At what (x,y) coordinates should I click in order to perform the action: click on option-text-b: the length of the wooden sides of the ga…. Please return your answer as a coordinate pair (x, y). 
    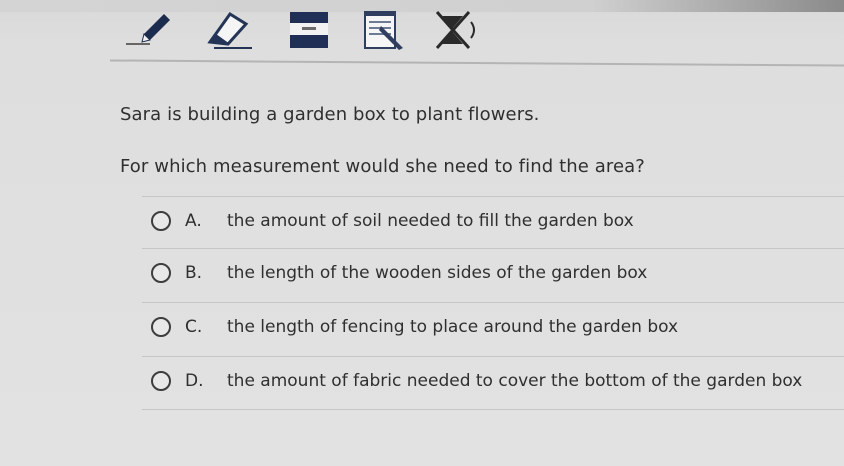
    Looking at the image, I should click on (437, 273).